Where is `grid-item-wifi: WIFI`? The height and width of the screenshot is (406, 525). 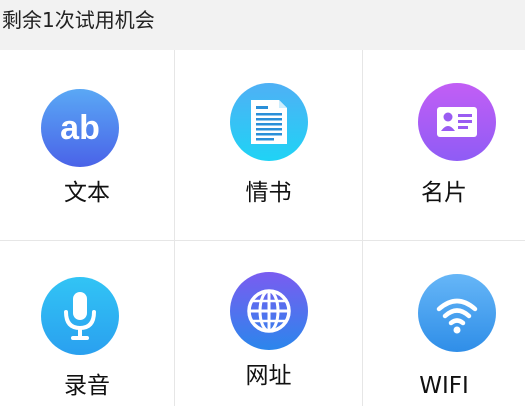 grid-item-wifi: WIFI is located at coordinates (444, 323).